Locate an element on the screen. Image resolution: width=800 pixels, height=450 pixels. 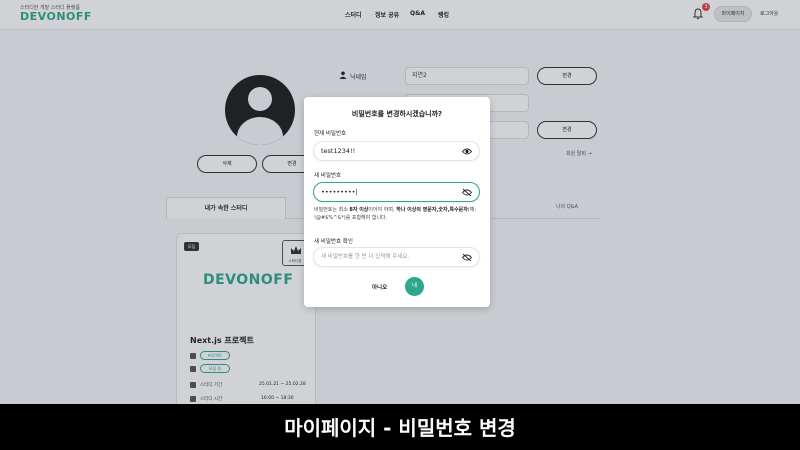
confirm-button: 네 is located at coordinates (414, 286).